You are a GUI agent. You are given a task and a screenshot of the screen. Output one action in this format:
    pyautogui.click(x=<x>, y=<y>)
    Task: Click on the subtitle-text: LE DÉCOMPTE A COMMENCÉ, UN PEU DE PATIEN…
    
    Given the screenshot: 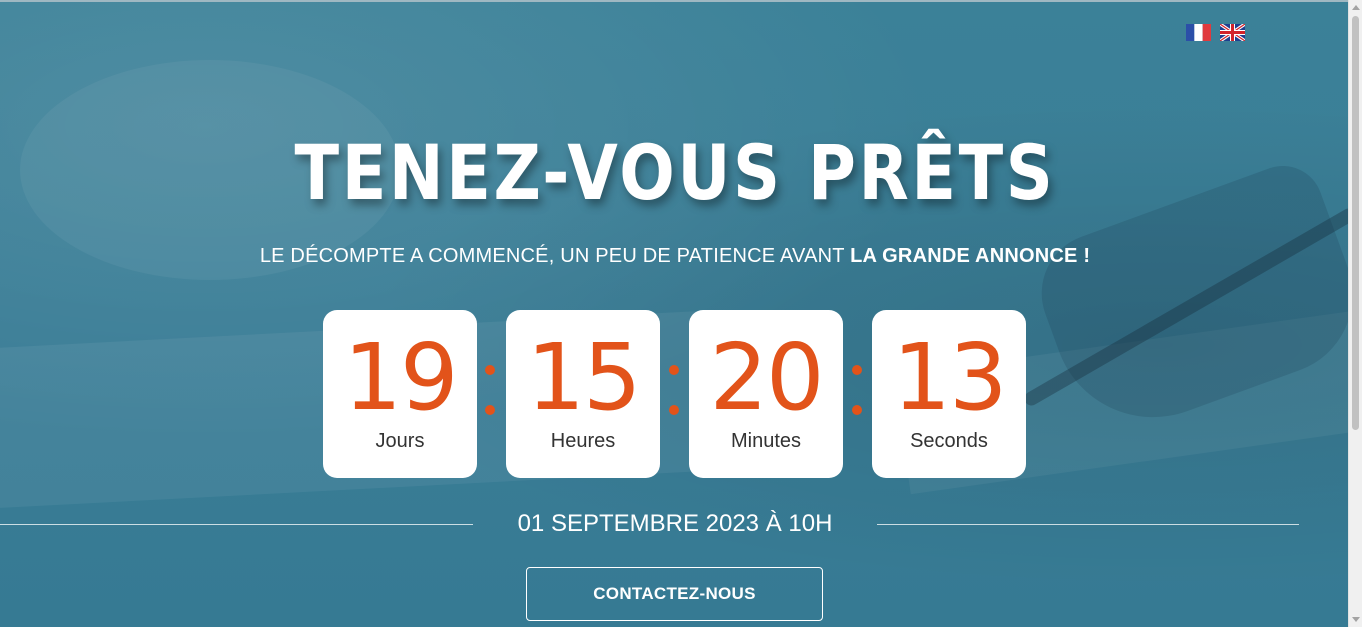 What is the action you would take?
    pyautogui.click(x=555, y=256)
    